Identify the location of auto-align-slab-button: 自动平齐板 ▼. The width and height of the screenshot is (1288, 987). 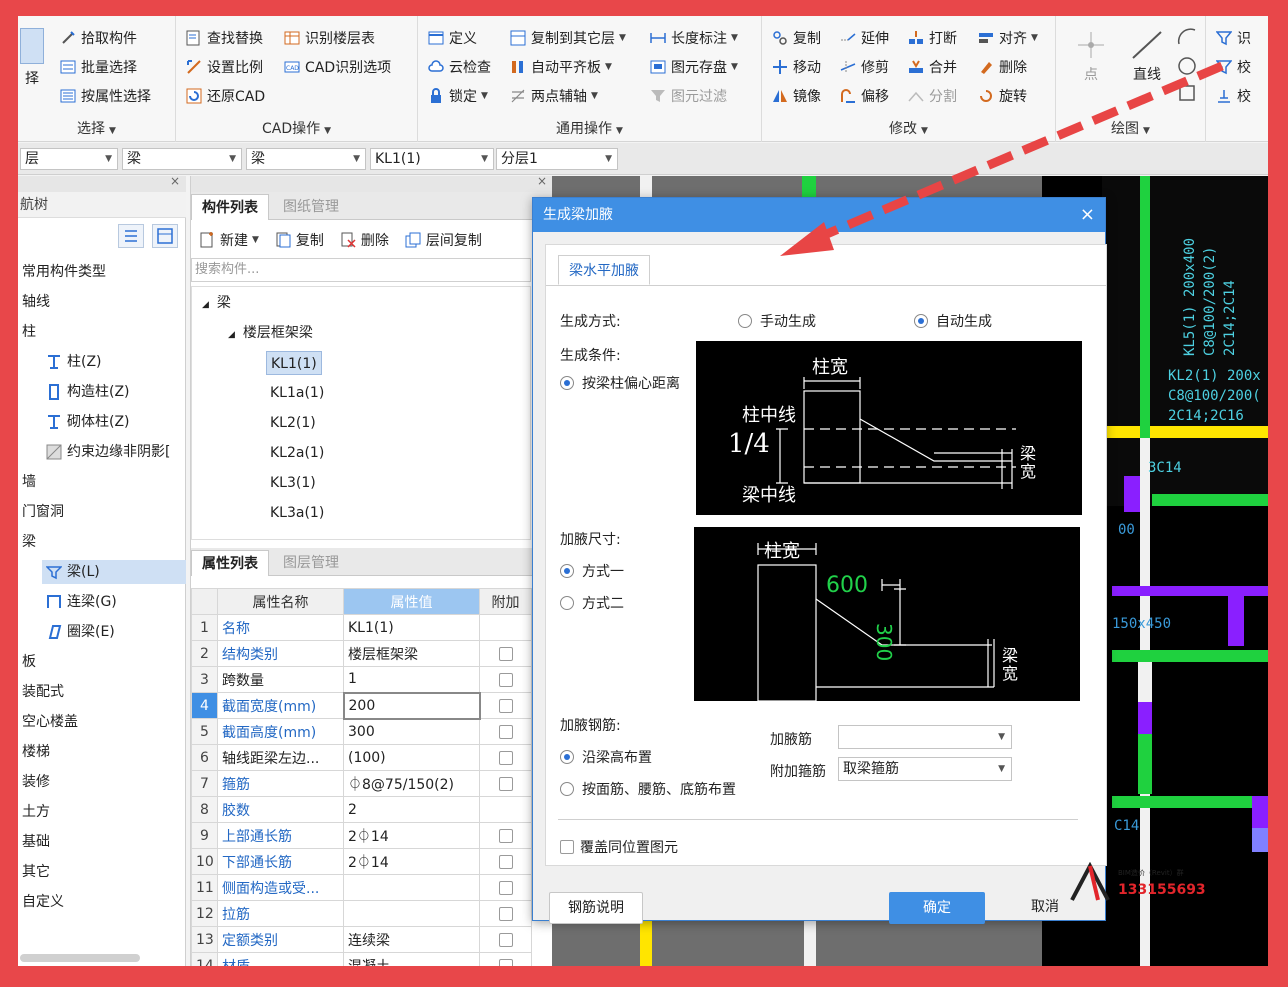
(561, 67).